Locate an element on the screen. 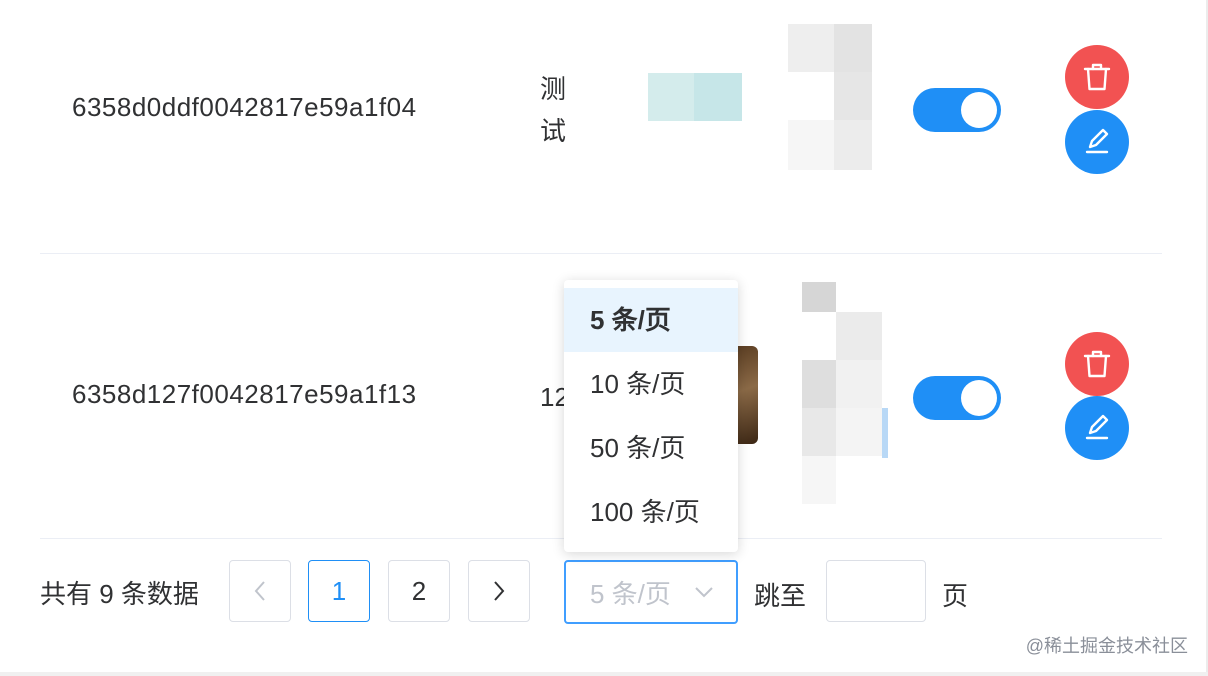 The image size is (1208, 676). page-2-button: 2 is located at coordinates (419, 591).